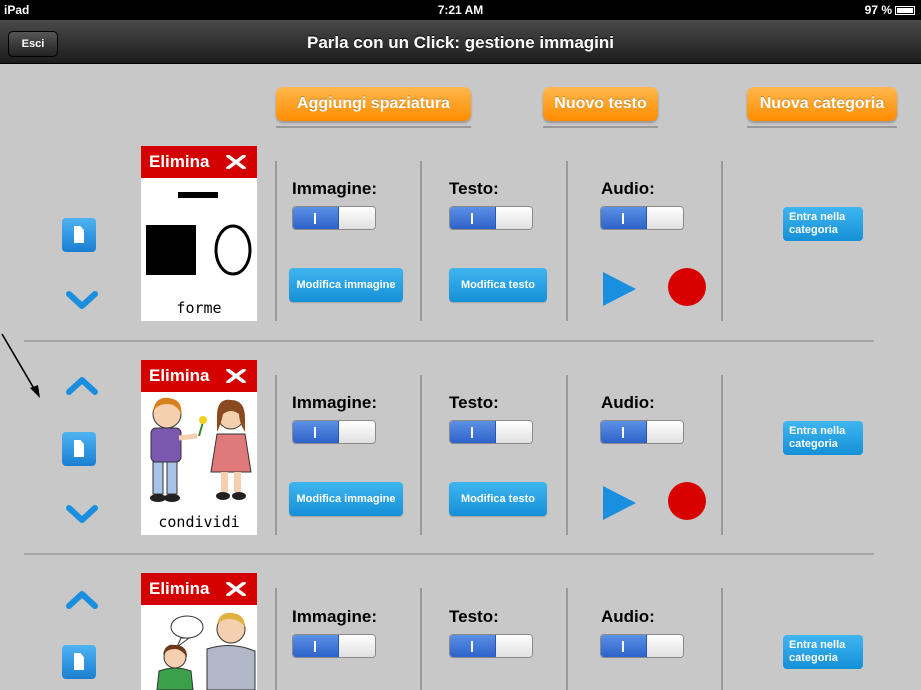  I want to click on image-card: Elimina, so click(199, 631).